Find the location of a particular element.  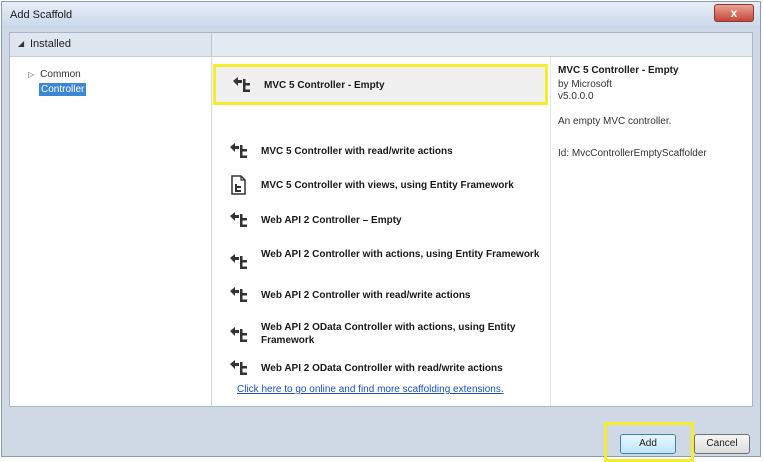

content-header is located at coordinates (482, 45).